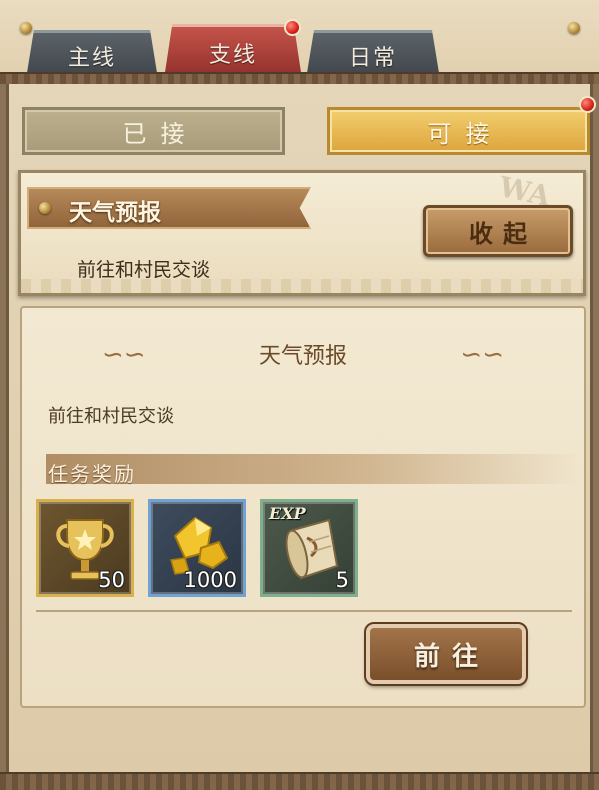 The height and width of the screenshot is (790, 599). What do you see at coordinates (85, 548) in the screenshot?
I see `reward-item-trophy: 50` at bounding box center [85, 548].